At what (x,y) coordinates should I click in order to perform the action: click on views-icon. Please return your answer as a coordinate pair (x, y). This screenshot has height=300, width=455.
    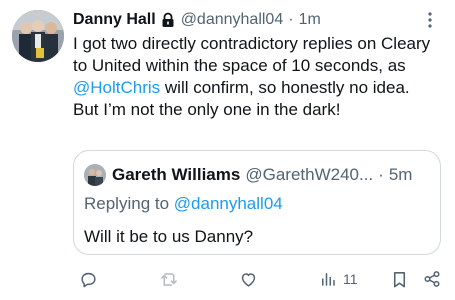
    Looking at the image, I should click on (328, 279).